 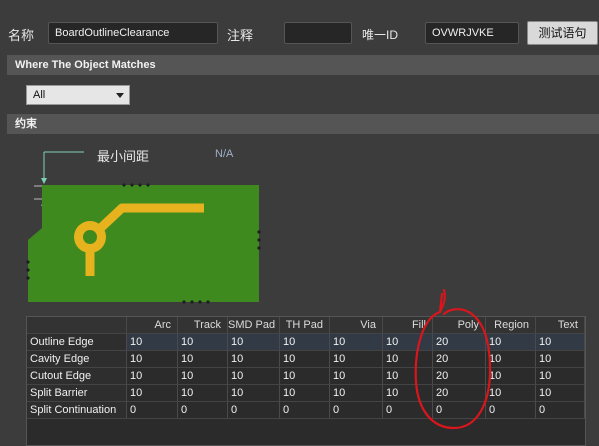 What do you see at coordinates (77, 393) in the screenshot?
I see `row-header: Split Barrier` at bounding box center [77, 393].